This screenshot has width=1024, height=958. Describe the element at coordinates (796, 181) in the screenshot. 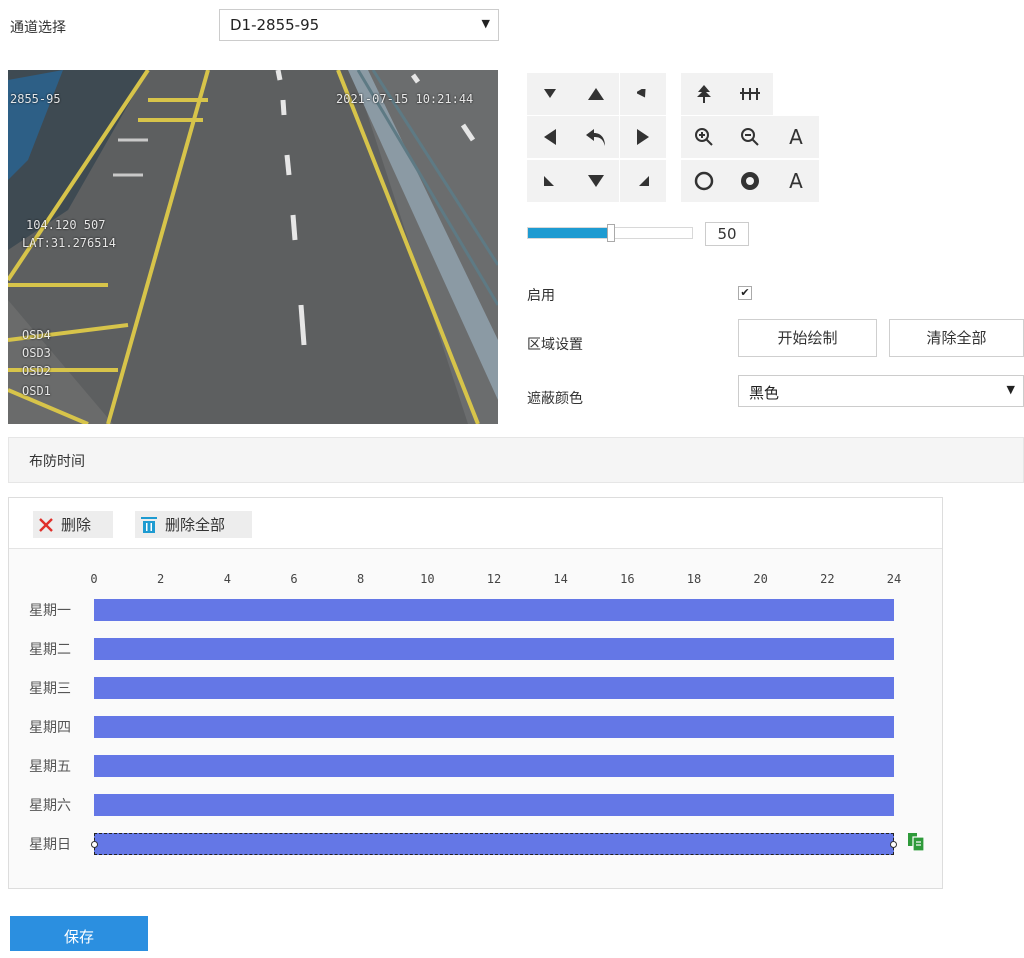

I see `iris-small-button: A` at that location.